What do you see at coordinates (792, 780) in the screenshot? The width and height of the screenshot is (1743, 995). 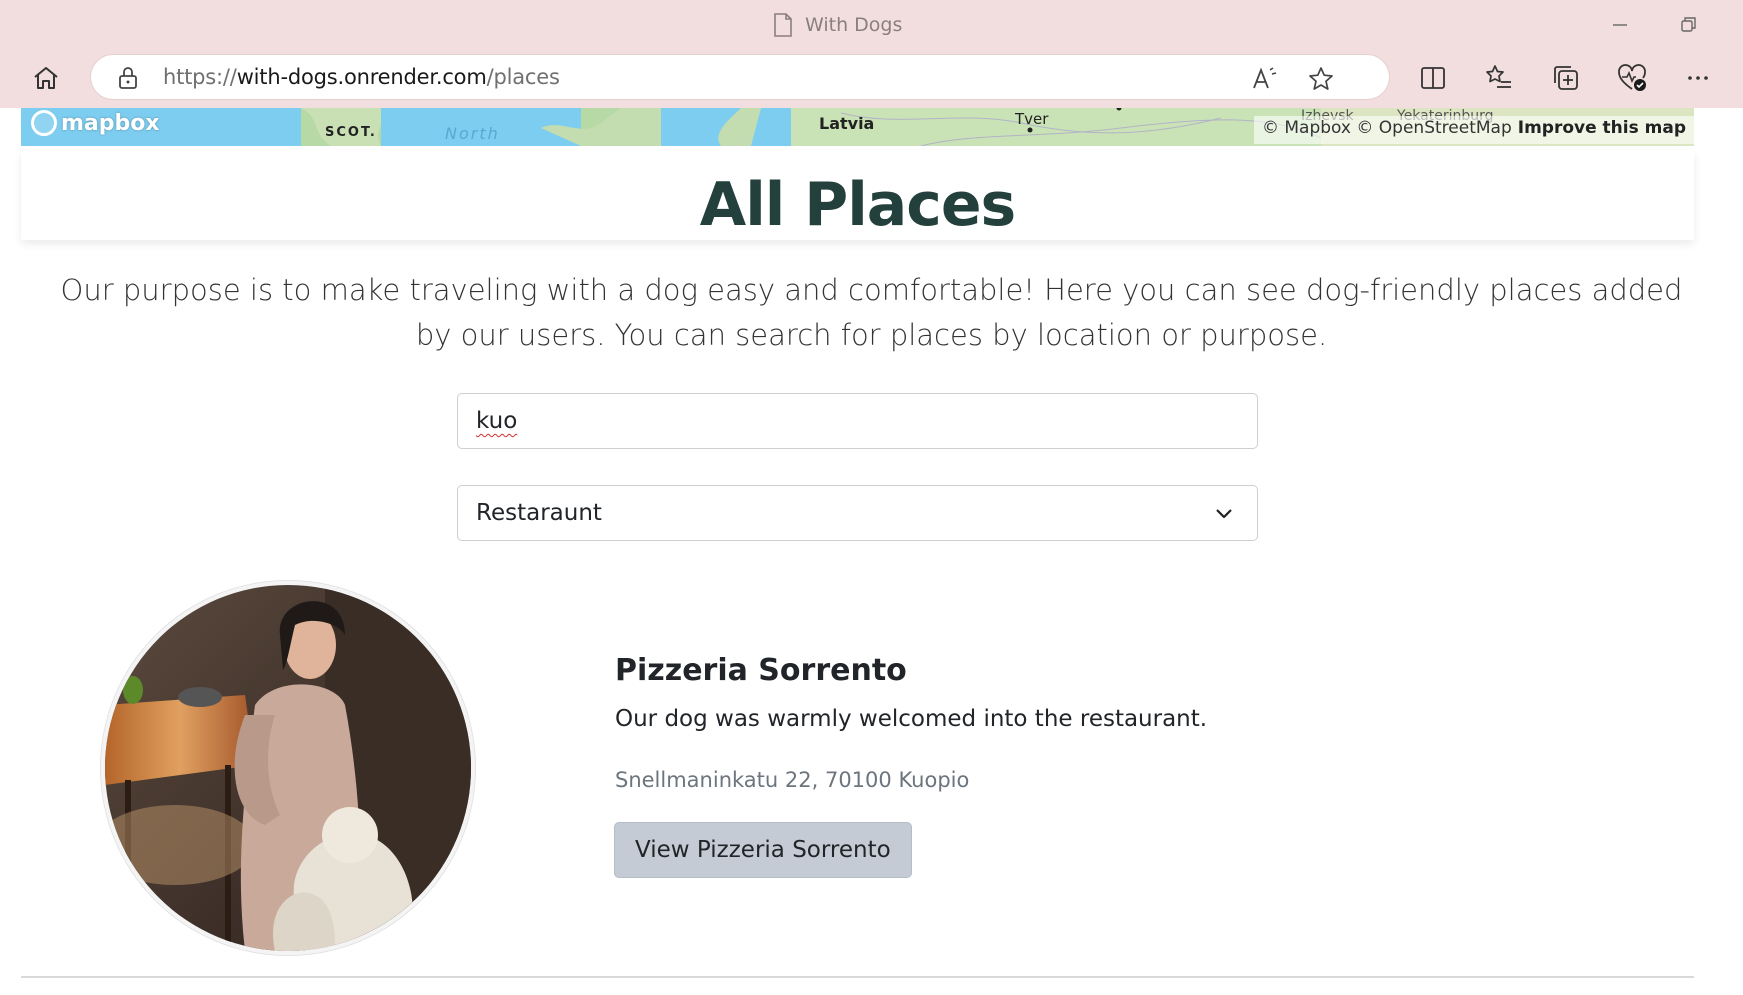 I see `place-address: Snellmaninkatu 22, 70100 Kuopio` at bounding box center [792, 780].